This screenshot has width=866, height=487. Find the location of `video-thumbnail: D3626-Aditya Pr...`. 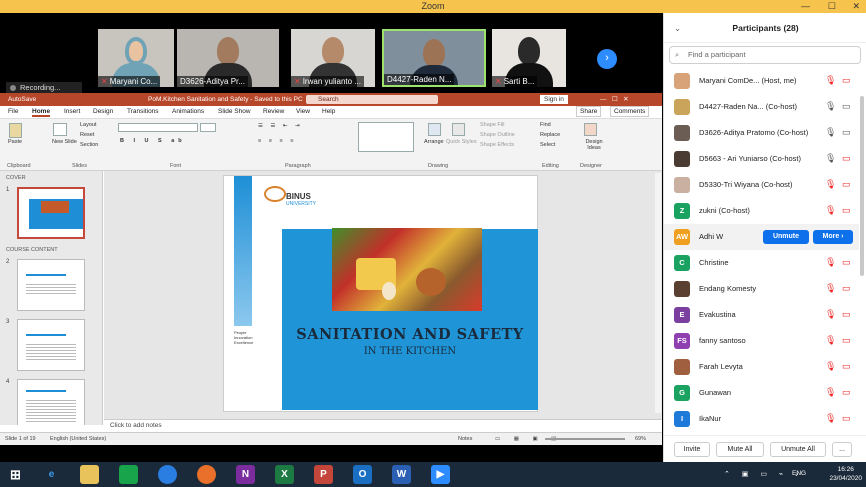

video-thumbnail: D3626-Aditya Pr... is located at coordinates (228, 58).